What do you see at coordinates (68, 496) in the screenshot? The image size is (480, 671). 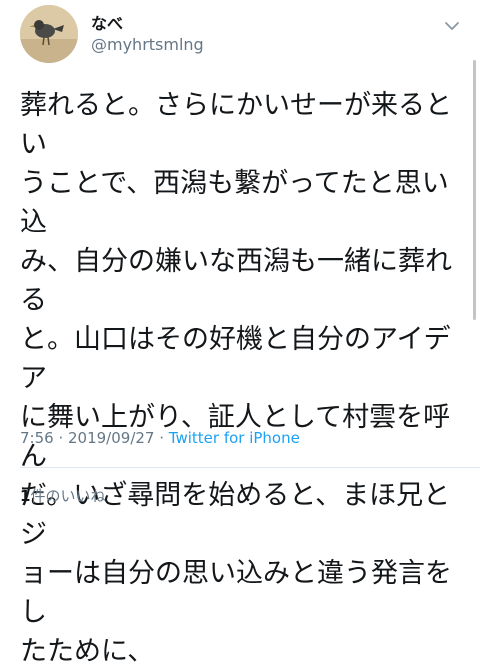 I see `likes-label: 件のいいね` at bounding box center [68, 496].